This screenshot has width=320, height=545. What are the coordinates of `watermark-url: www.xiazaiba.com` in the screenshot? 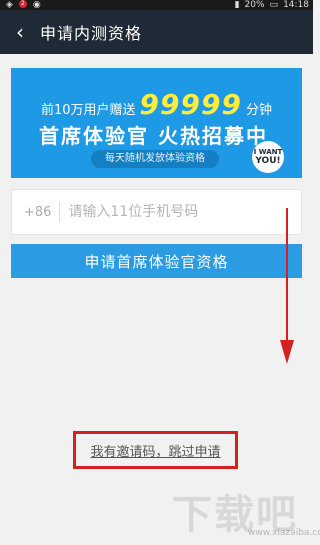 It's located at (284, 533).